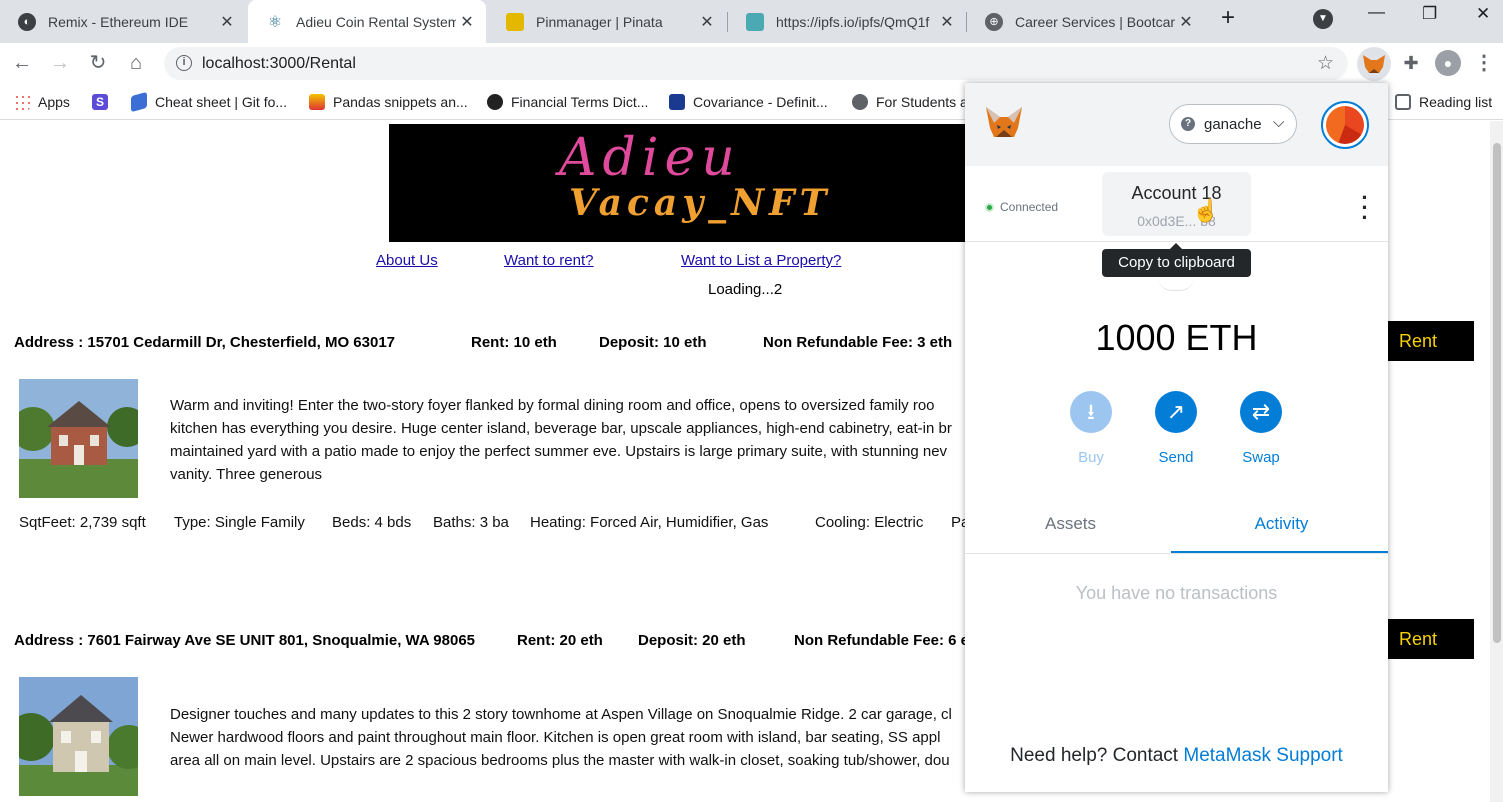 The image size is (1503, 802). I want to click on pandas-icon, so click(317, 102).